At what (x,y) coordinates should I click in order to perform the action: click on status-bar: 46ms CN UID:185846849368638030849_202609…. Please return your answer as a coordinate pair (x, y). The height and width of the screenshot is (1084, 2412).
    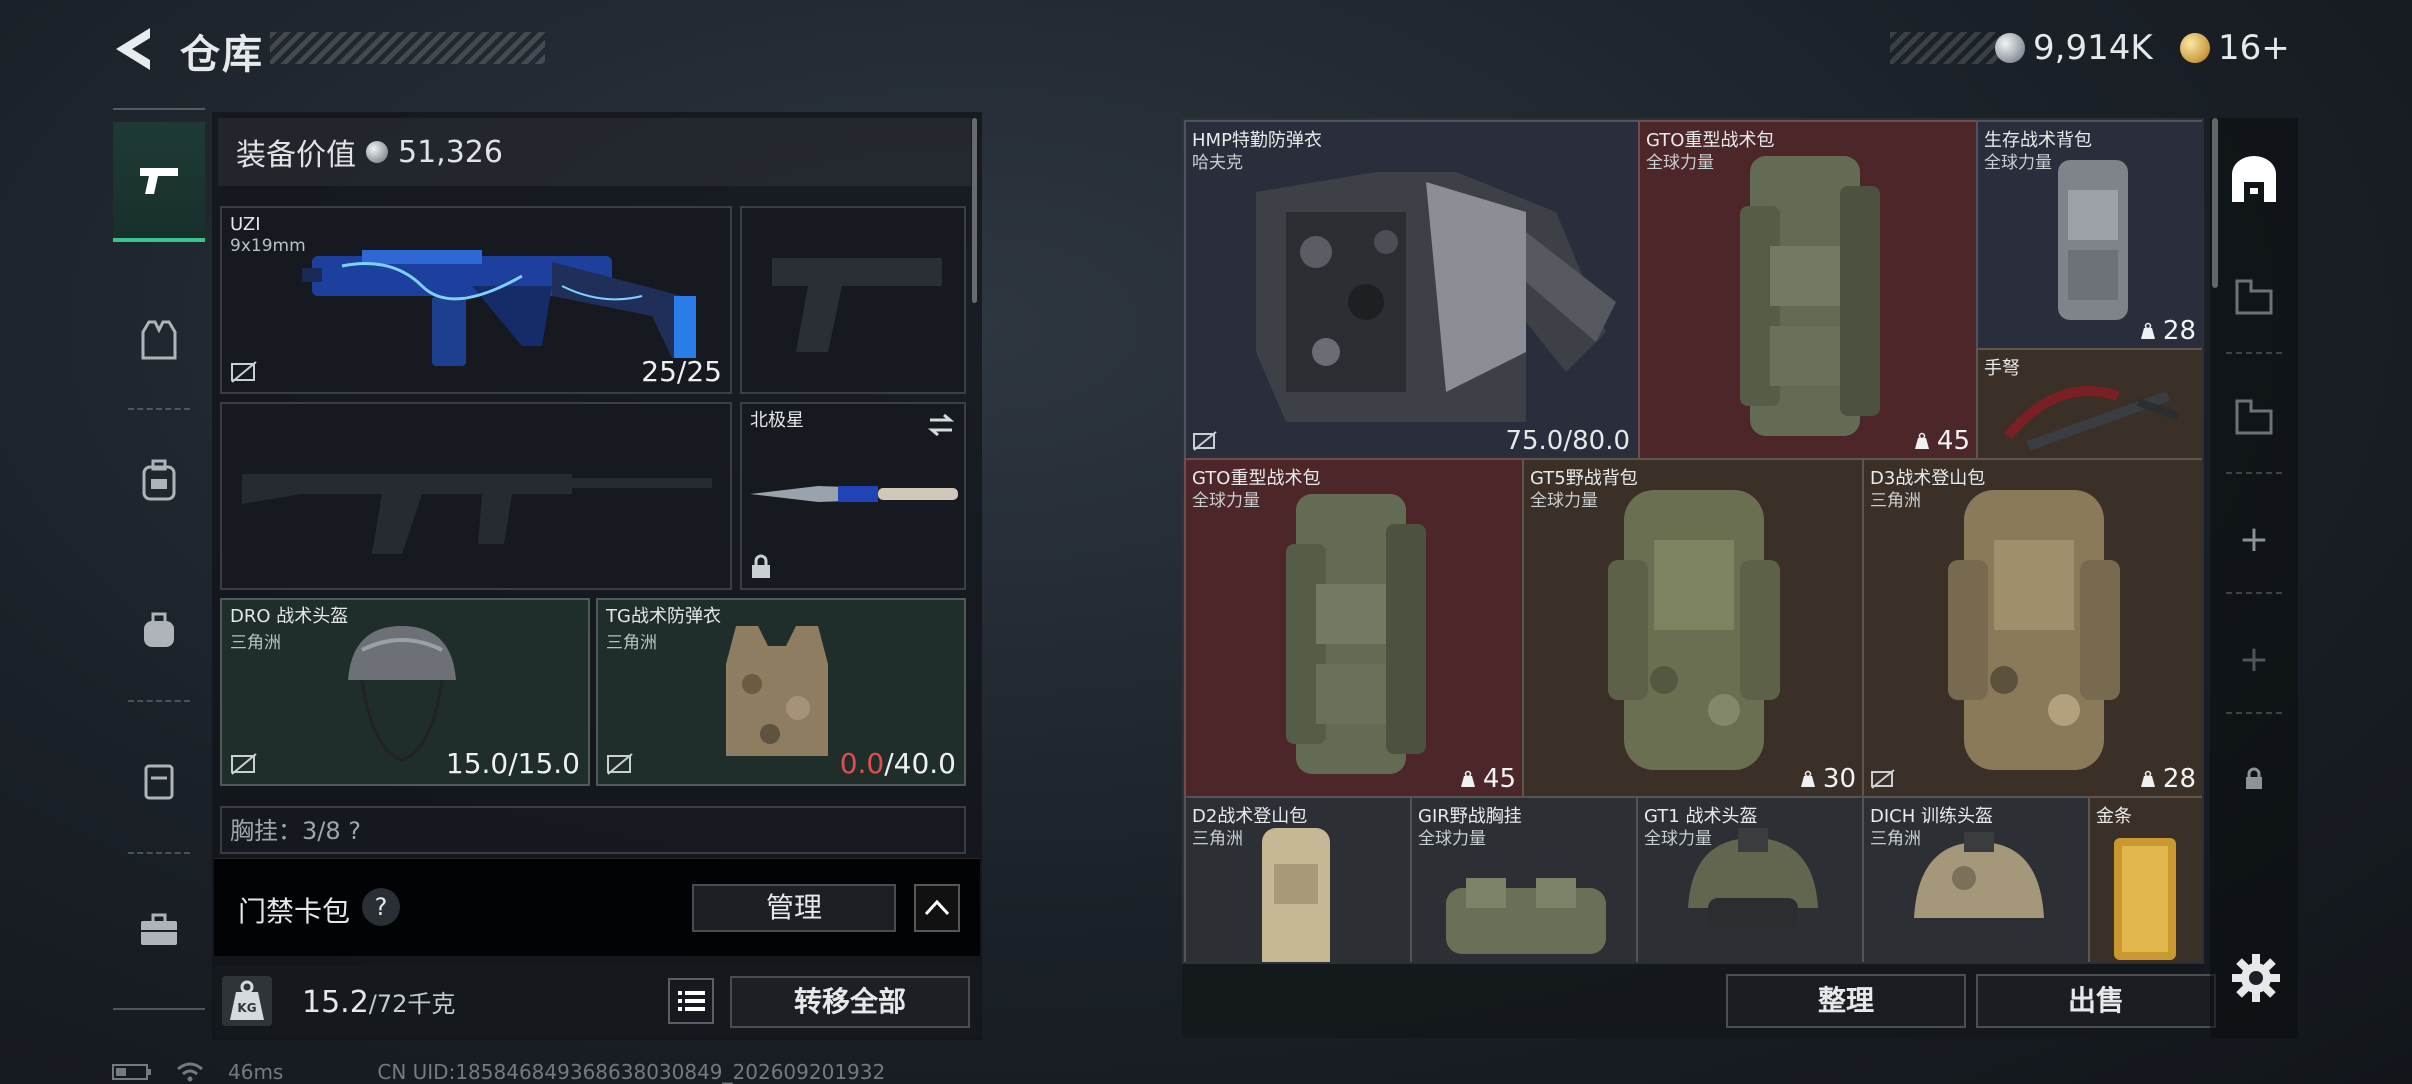
    Looking at the image, I should click on (498, 1072).